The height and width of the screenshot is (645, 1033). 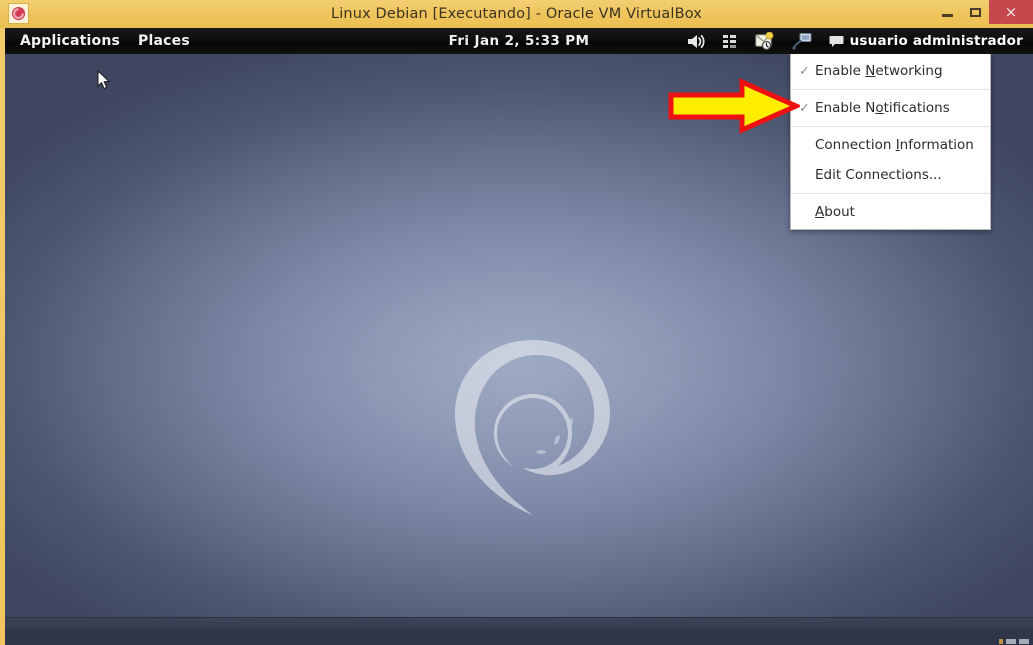 I want to click on menu-item-label: Connection Information, so click(x=894, y=145).